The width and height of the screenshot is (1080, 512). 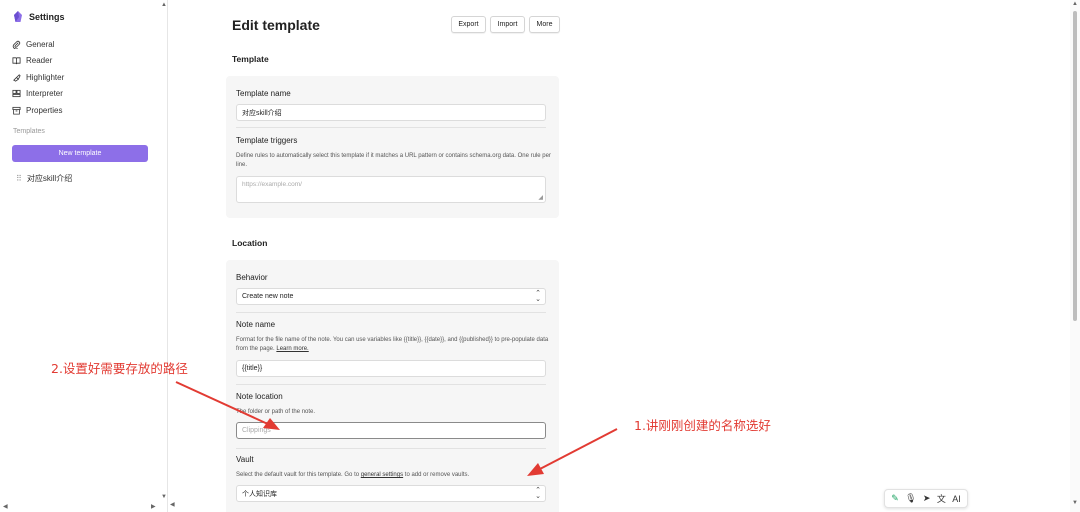 I want to click on annotation-arrow-right, so click(x=572, y=452).